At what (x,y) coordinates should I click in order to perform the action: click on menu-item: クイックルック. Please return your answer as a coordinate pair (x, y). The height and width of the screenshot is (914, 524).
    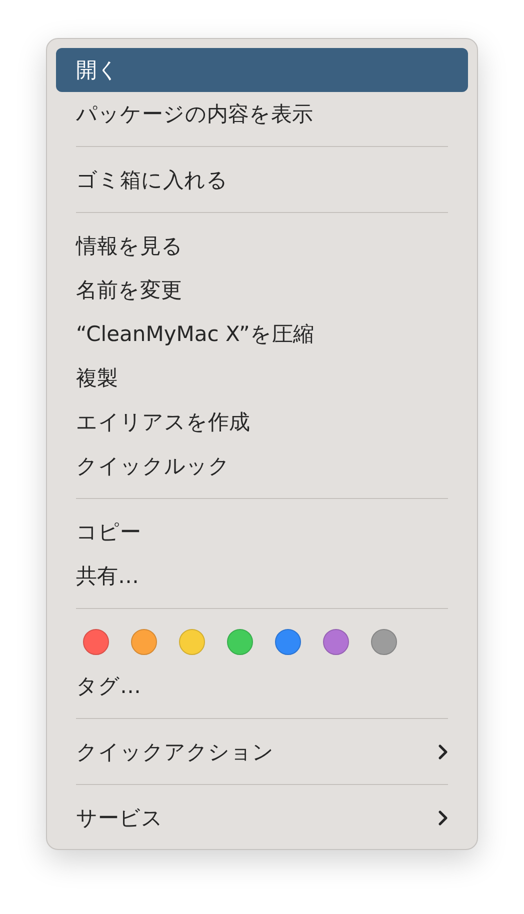
    Looking at the image, I should click on (262, 466).